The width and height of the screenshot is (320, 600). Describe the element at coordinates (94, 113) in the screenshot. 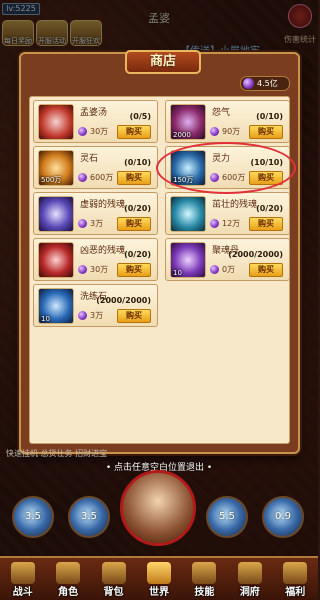

I see `item-name: 孟婆汤` at that location.